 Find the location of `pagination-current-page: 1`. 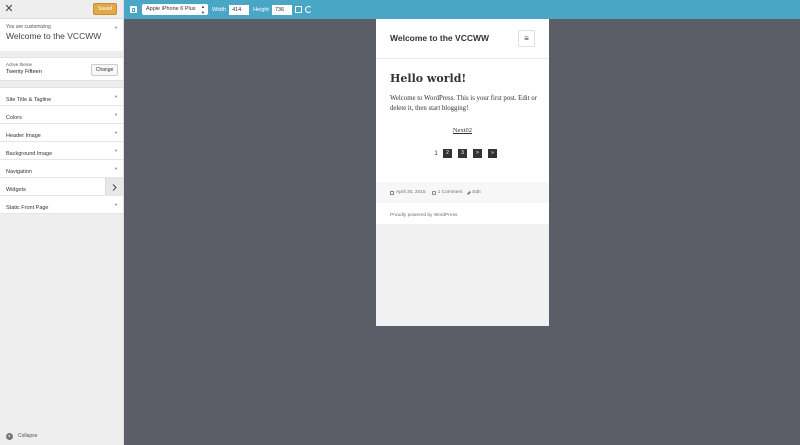

pagination-current-page: 1 is located at coordinates (436, 153).